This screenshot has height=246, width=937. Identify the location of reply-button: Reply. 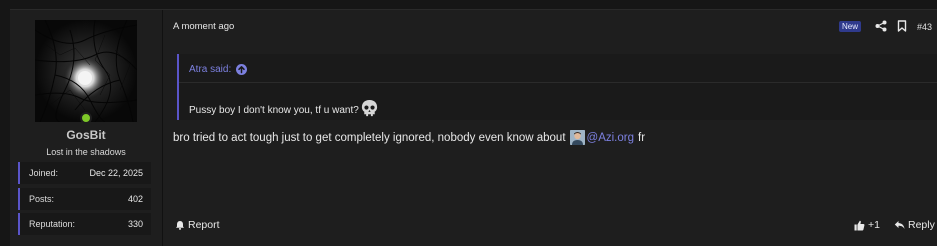
(914, 225).